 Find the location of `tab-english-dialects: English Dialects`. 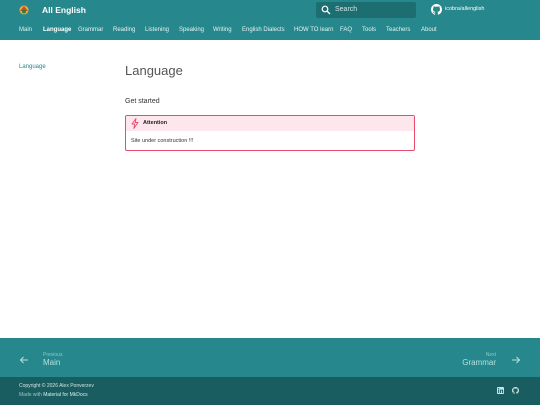

tab-english-dialects: English Dialects is located at coordinates (263, 30).